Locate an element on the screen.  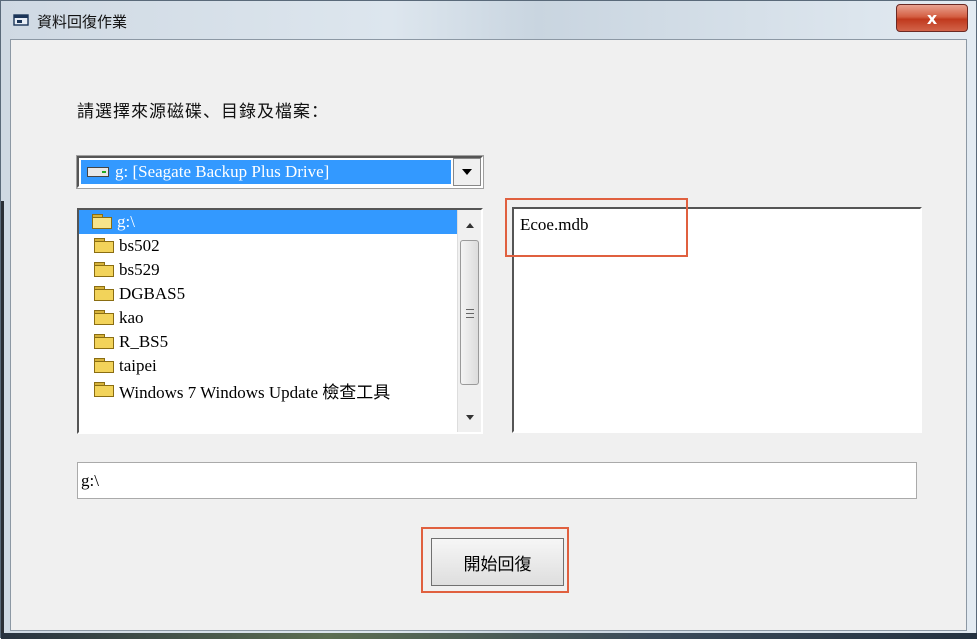
app-icon is located at coordinates (21, 20).